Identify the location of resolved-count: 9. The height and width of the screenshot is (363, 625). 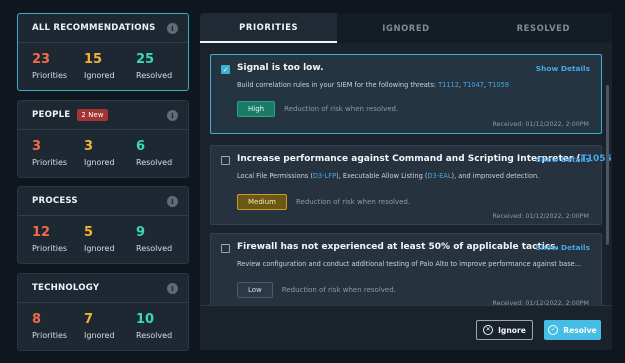
(141, 232).